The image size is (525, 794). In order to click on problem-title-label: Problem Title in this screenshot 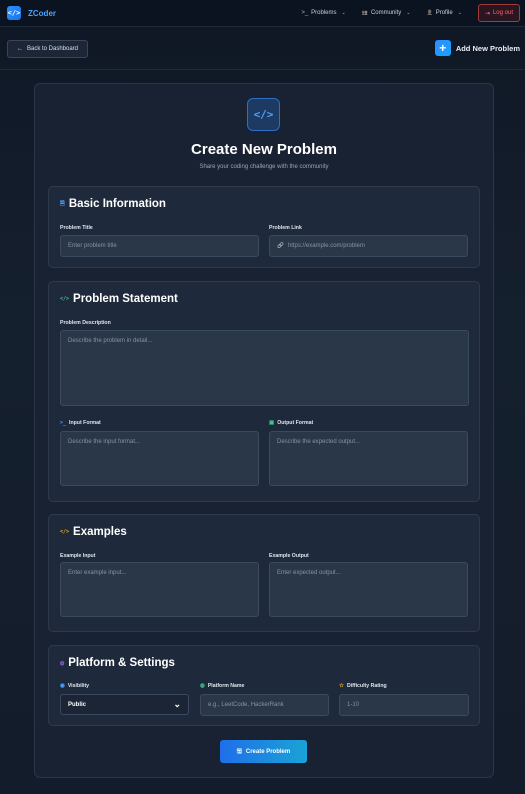, I will do `click(76, 228)`.